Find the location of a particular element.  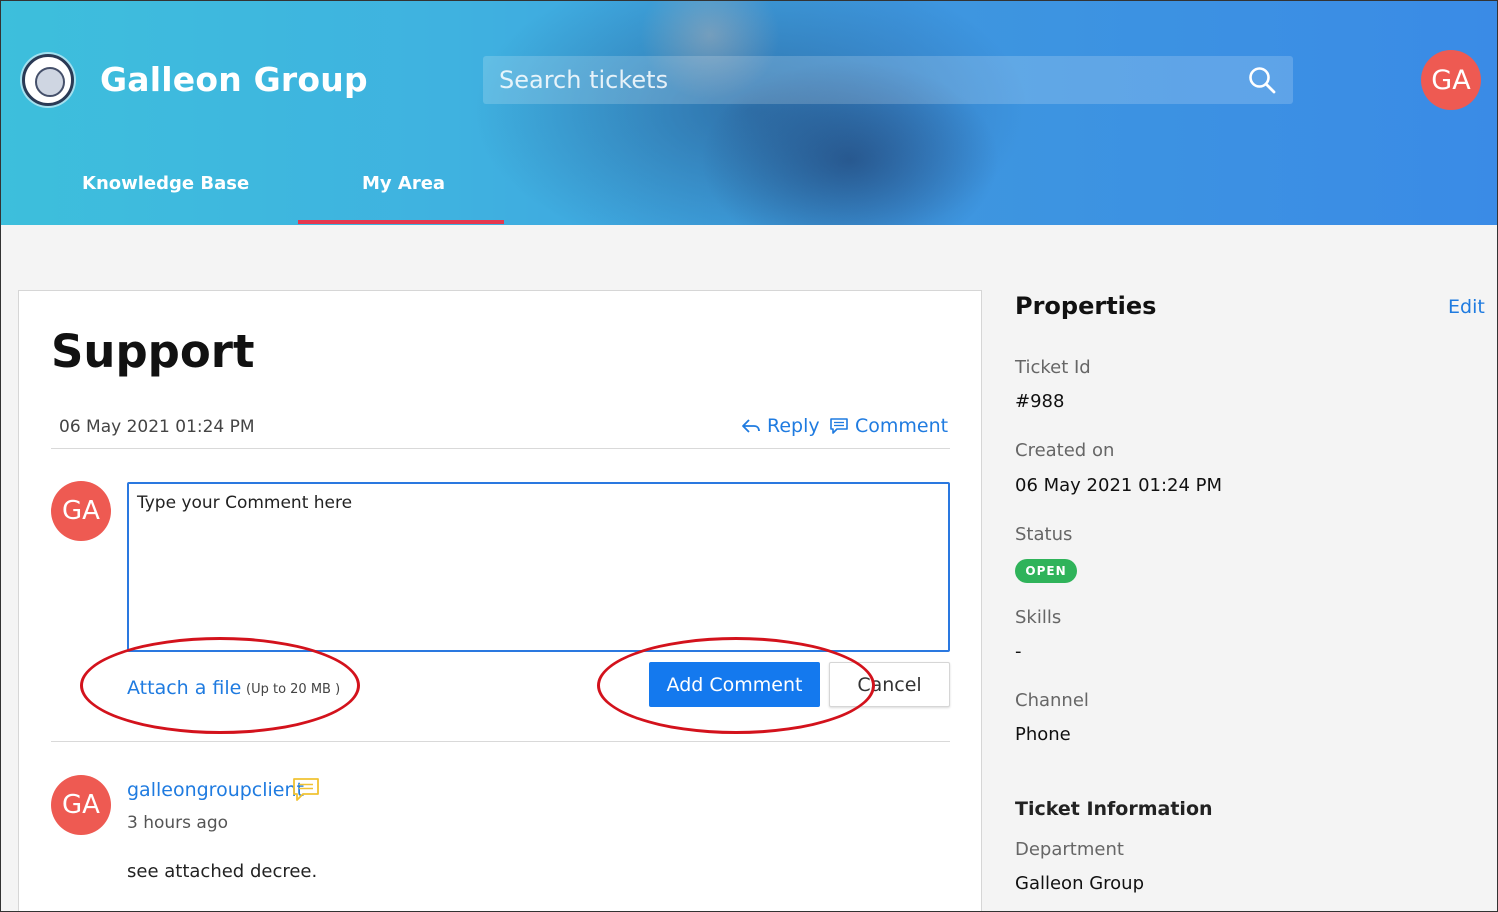

reply-icon is located at coordinates (751, 426).